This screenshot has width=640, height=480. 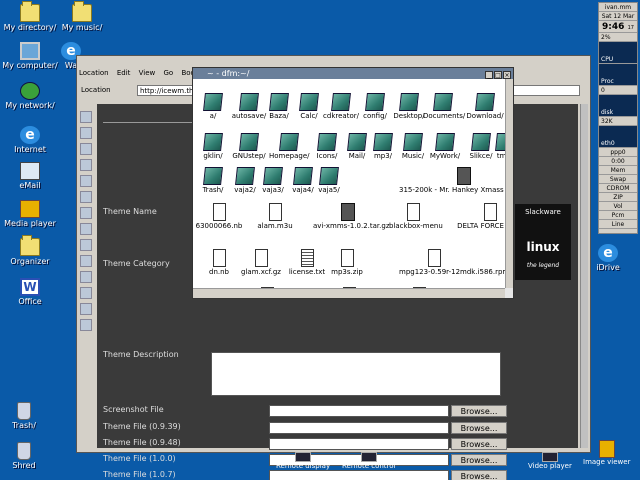 What do you see at coordinates (94, 73) in the screenshot?
I see `menu-location: Location` at bounding box center [94, 73].